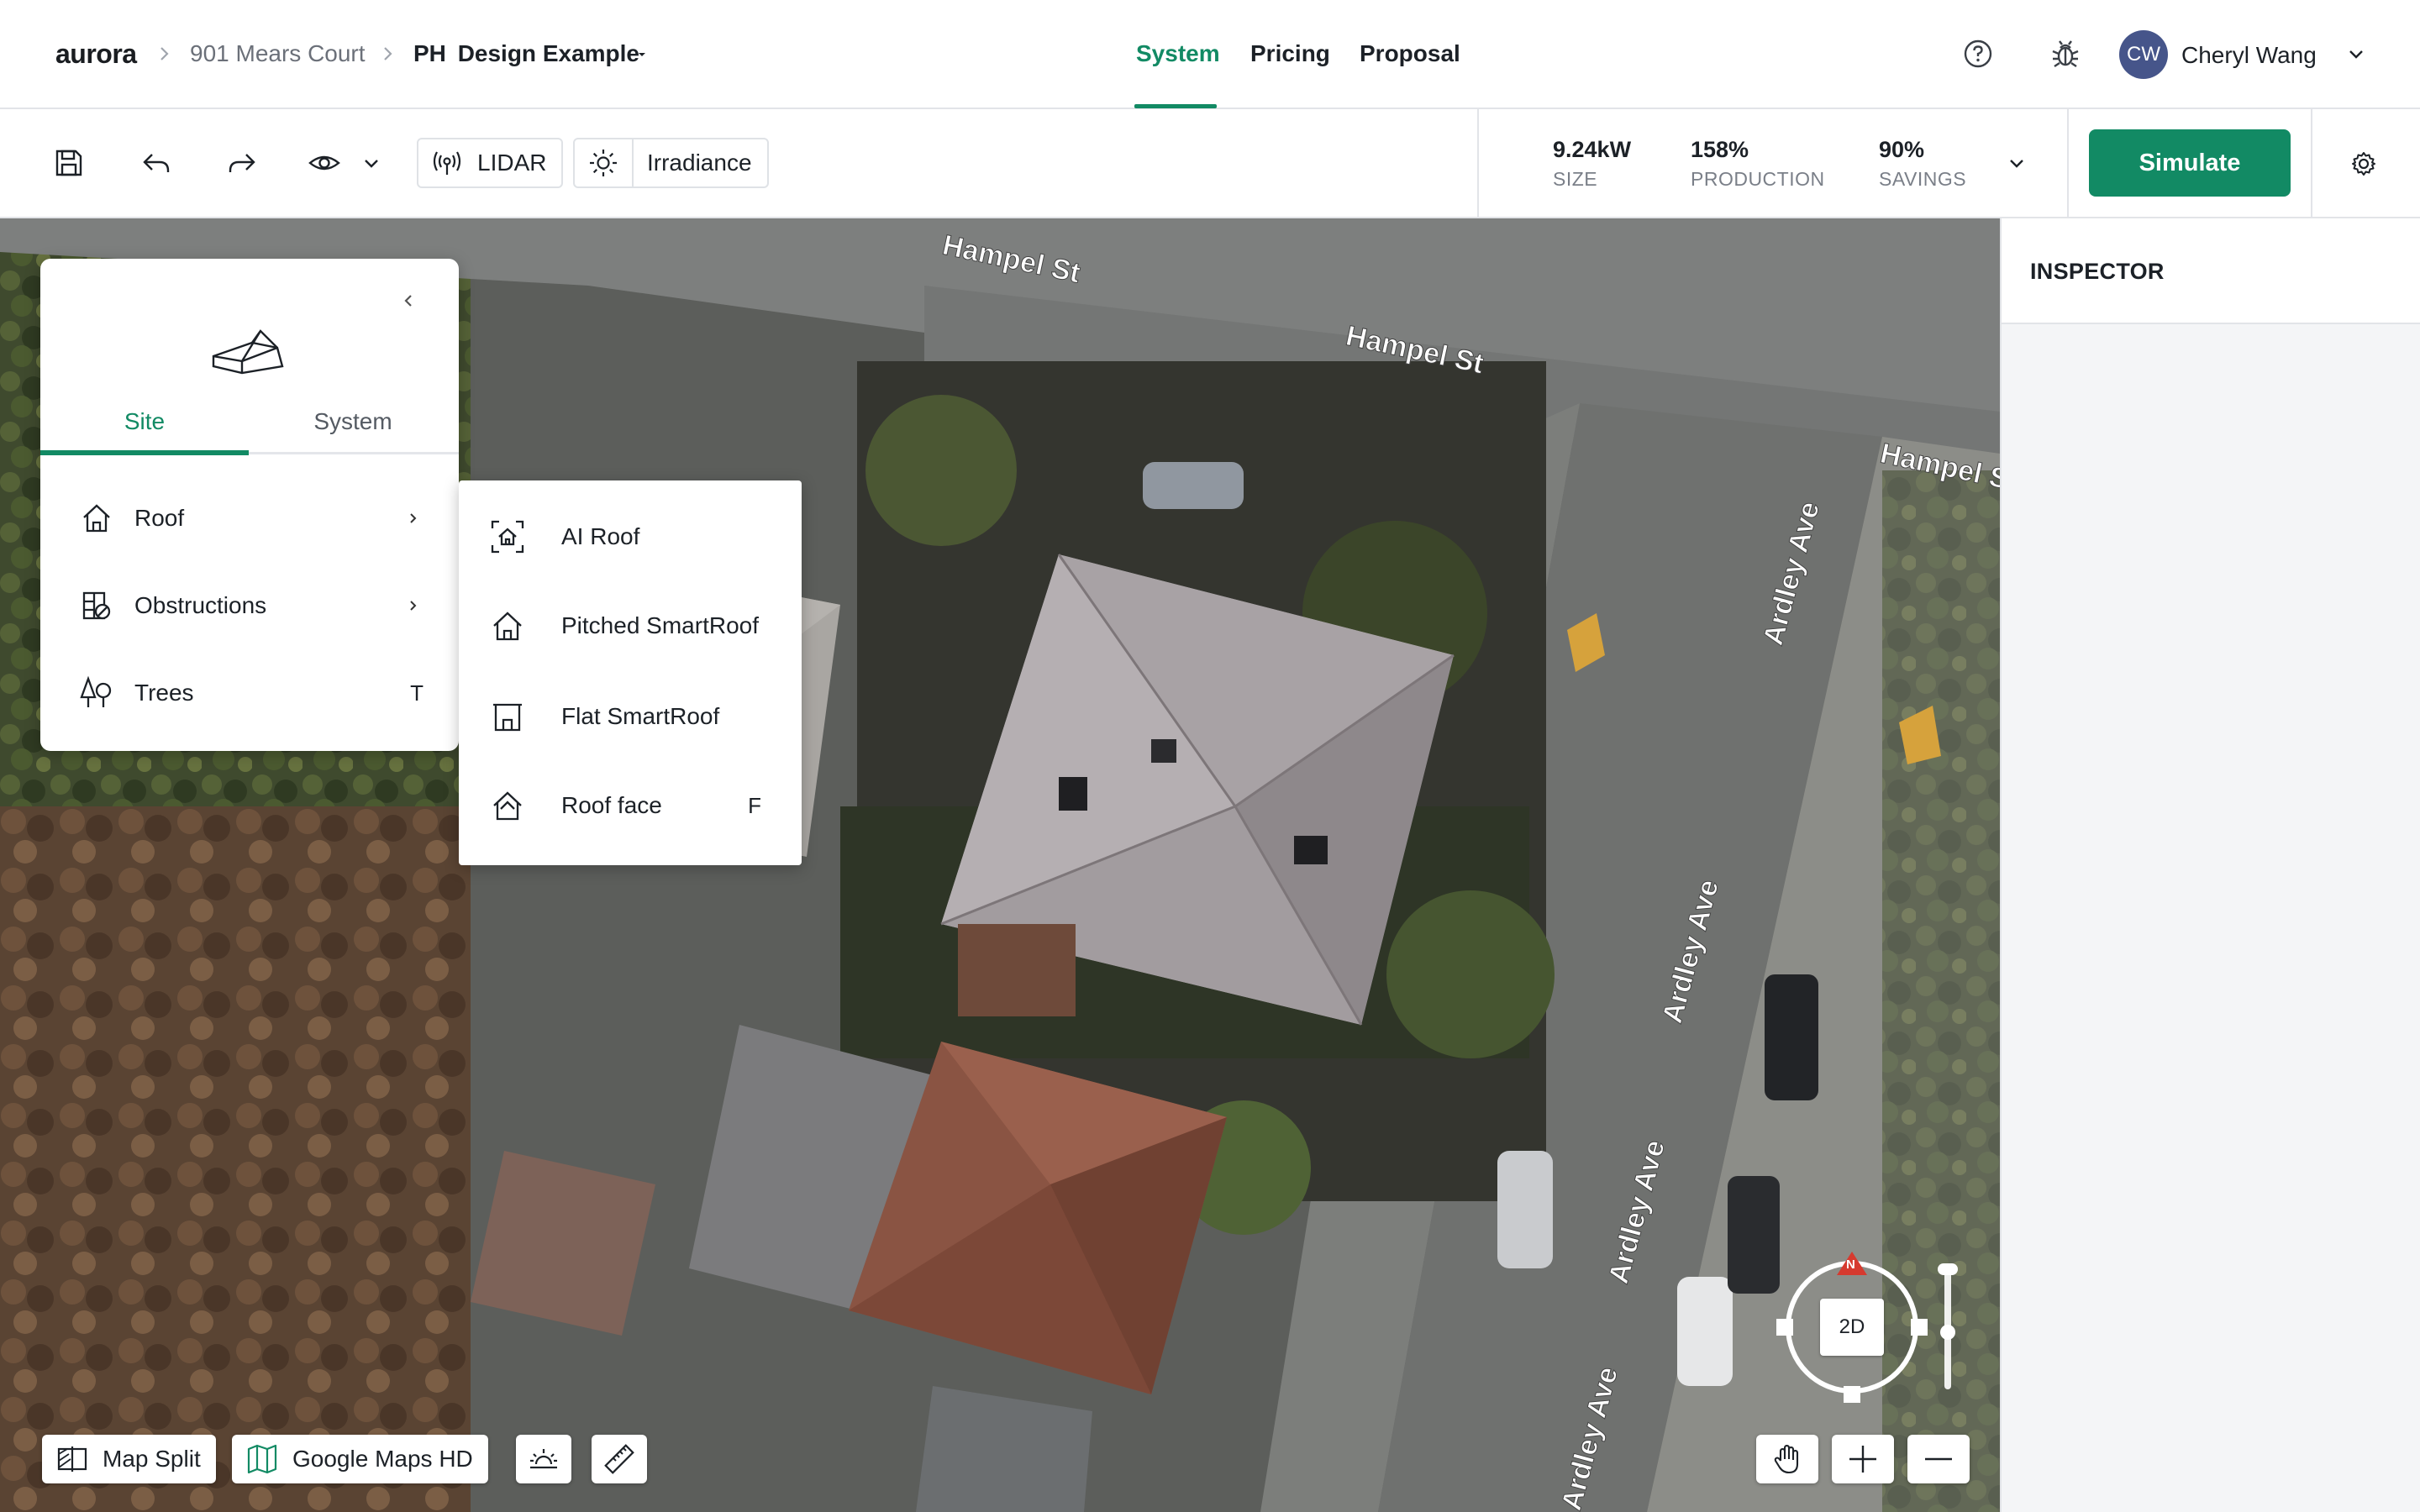 This screenshot has height=1512, width=2420. I want to click on eye-icon, so click(324, 163).